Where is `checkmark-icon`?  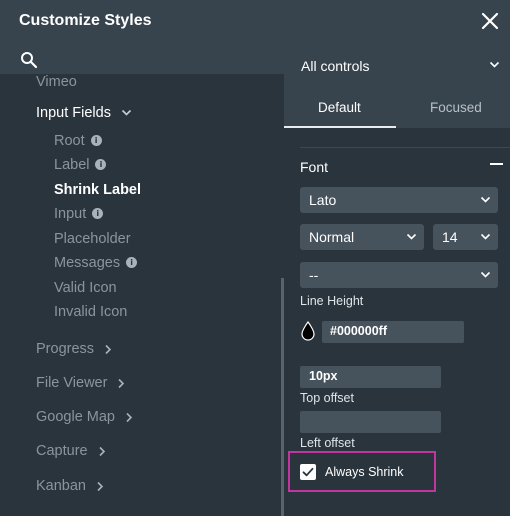 checkmark-icon is located at coordinates (308, 472).